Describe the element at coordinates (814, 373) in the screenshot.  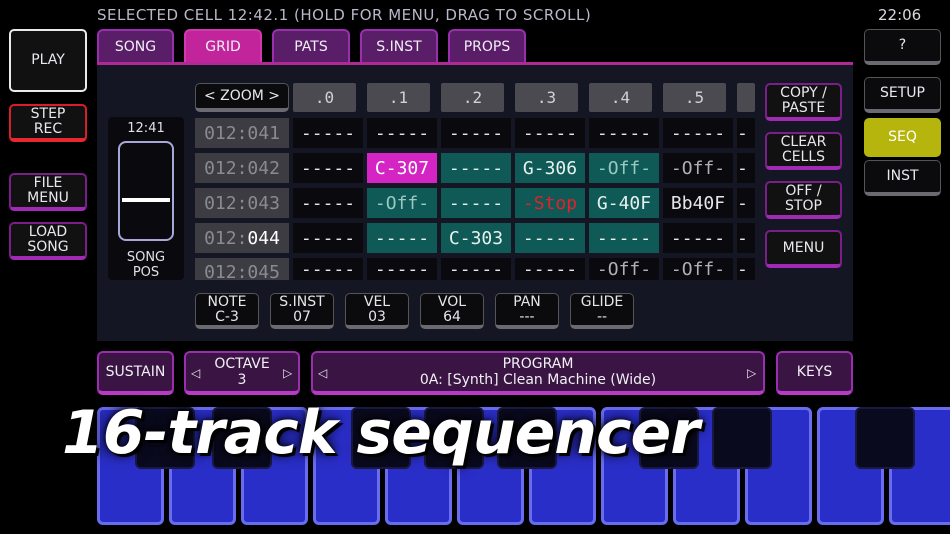
I see `keys-button: KEYS` at that location.